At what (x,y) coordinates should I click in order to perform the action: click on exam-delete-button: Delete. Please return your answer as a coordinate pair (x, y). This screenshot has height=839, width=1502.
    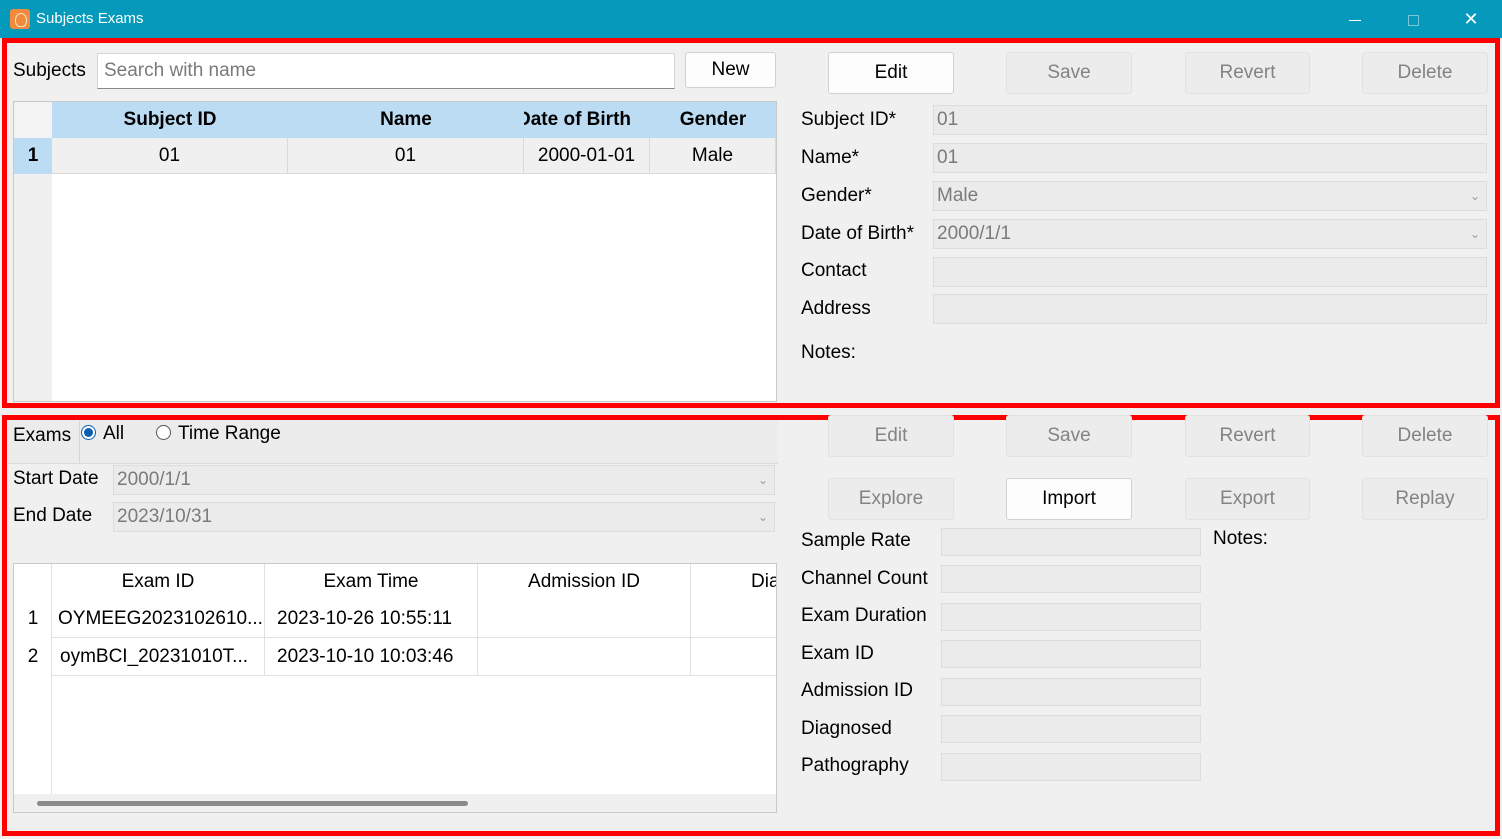
    Looking at the image, I should click on (1425, 436).